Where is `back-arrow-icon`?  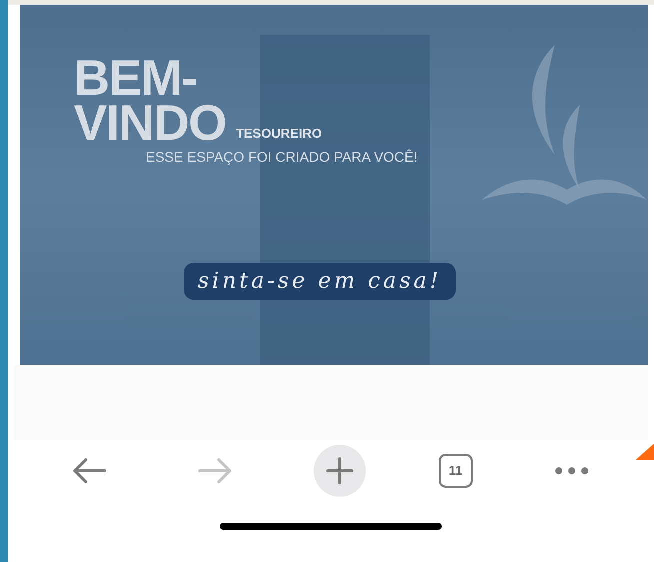 back-arrow-icon is located at coordinates (90, 471).